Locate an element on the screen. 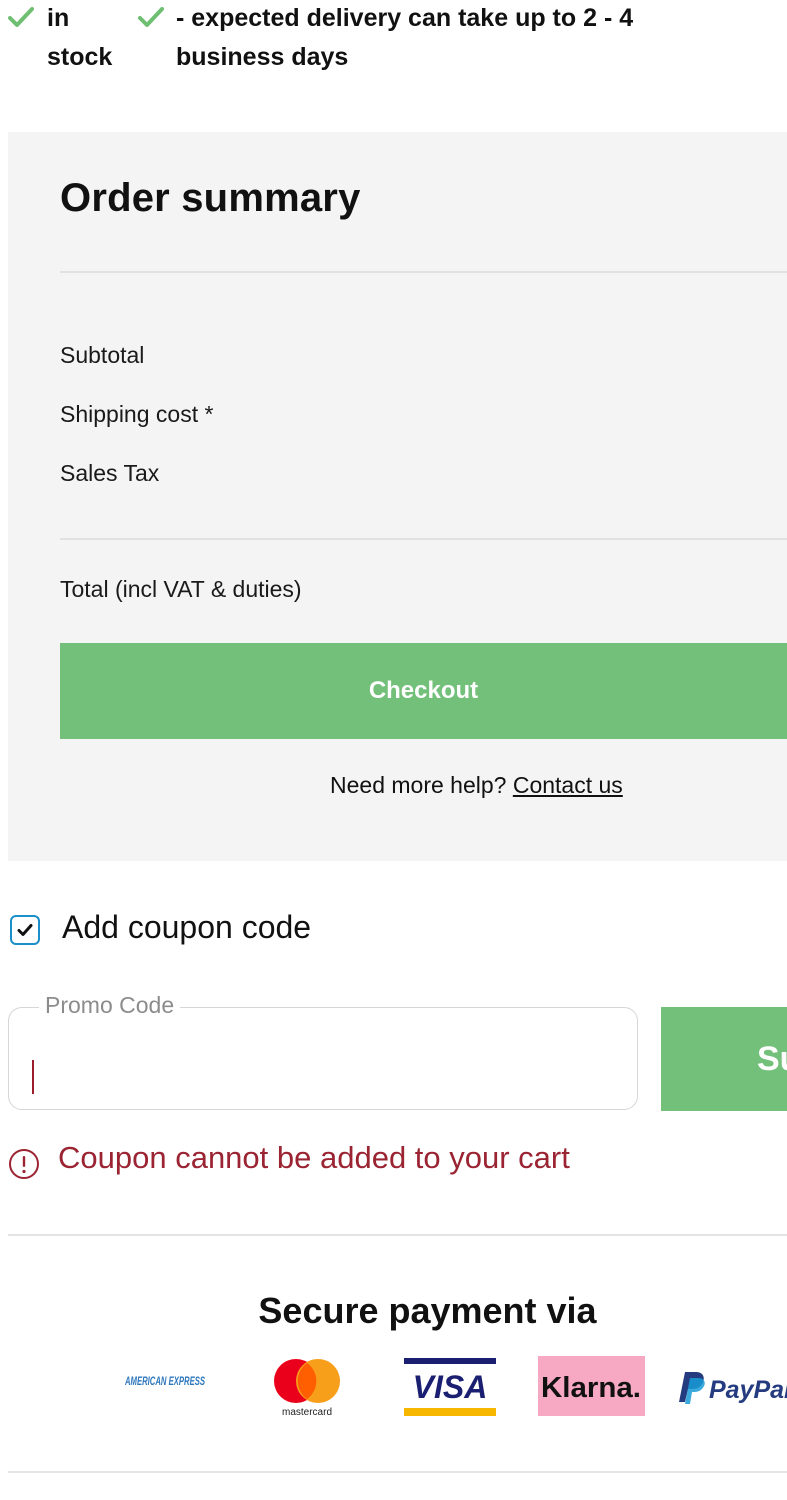 The image size is (787, 1500). coupon-error-message: Coupon cannot be added to your cart is located at coordinates (314, 1157).